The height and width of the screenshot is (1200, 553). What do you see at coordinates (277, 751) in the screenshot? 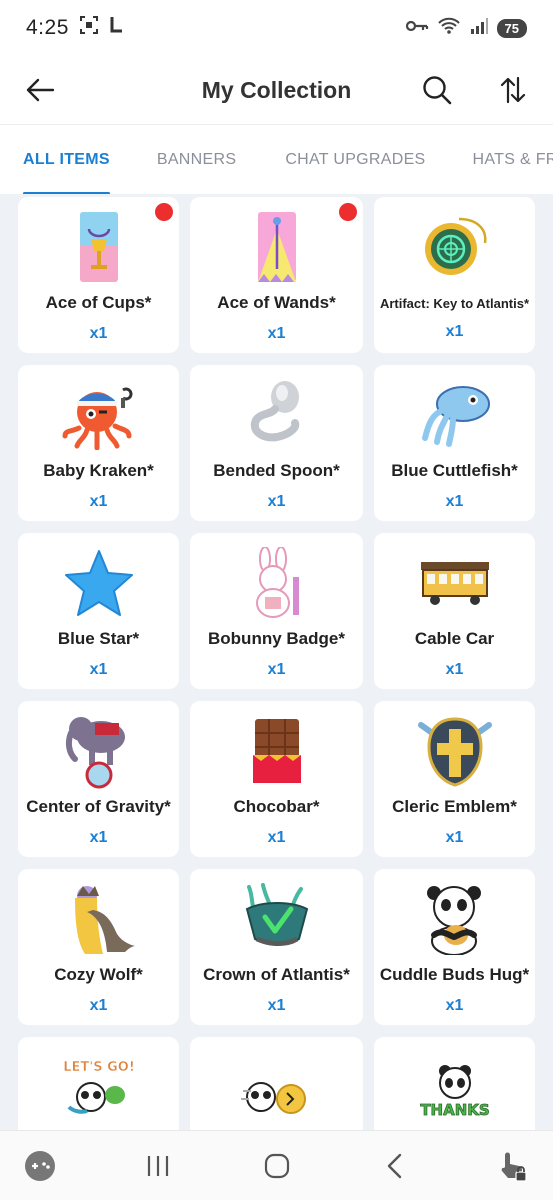
I see `chocobar-icon` at bounding box center [277, 751].